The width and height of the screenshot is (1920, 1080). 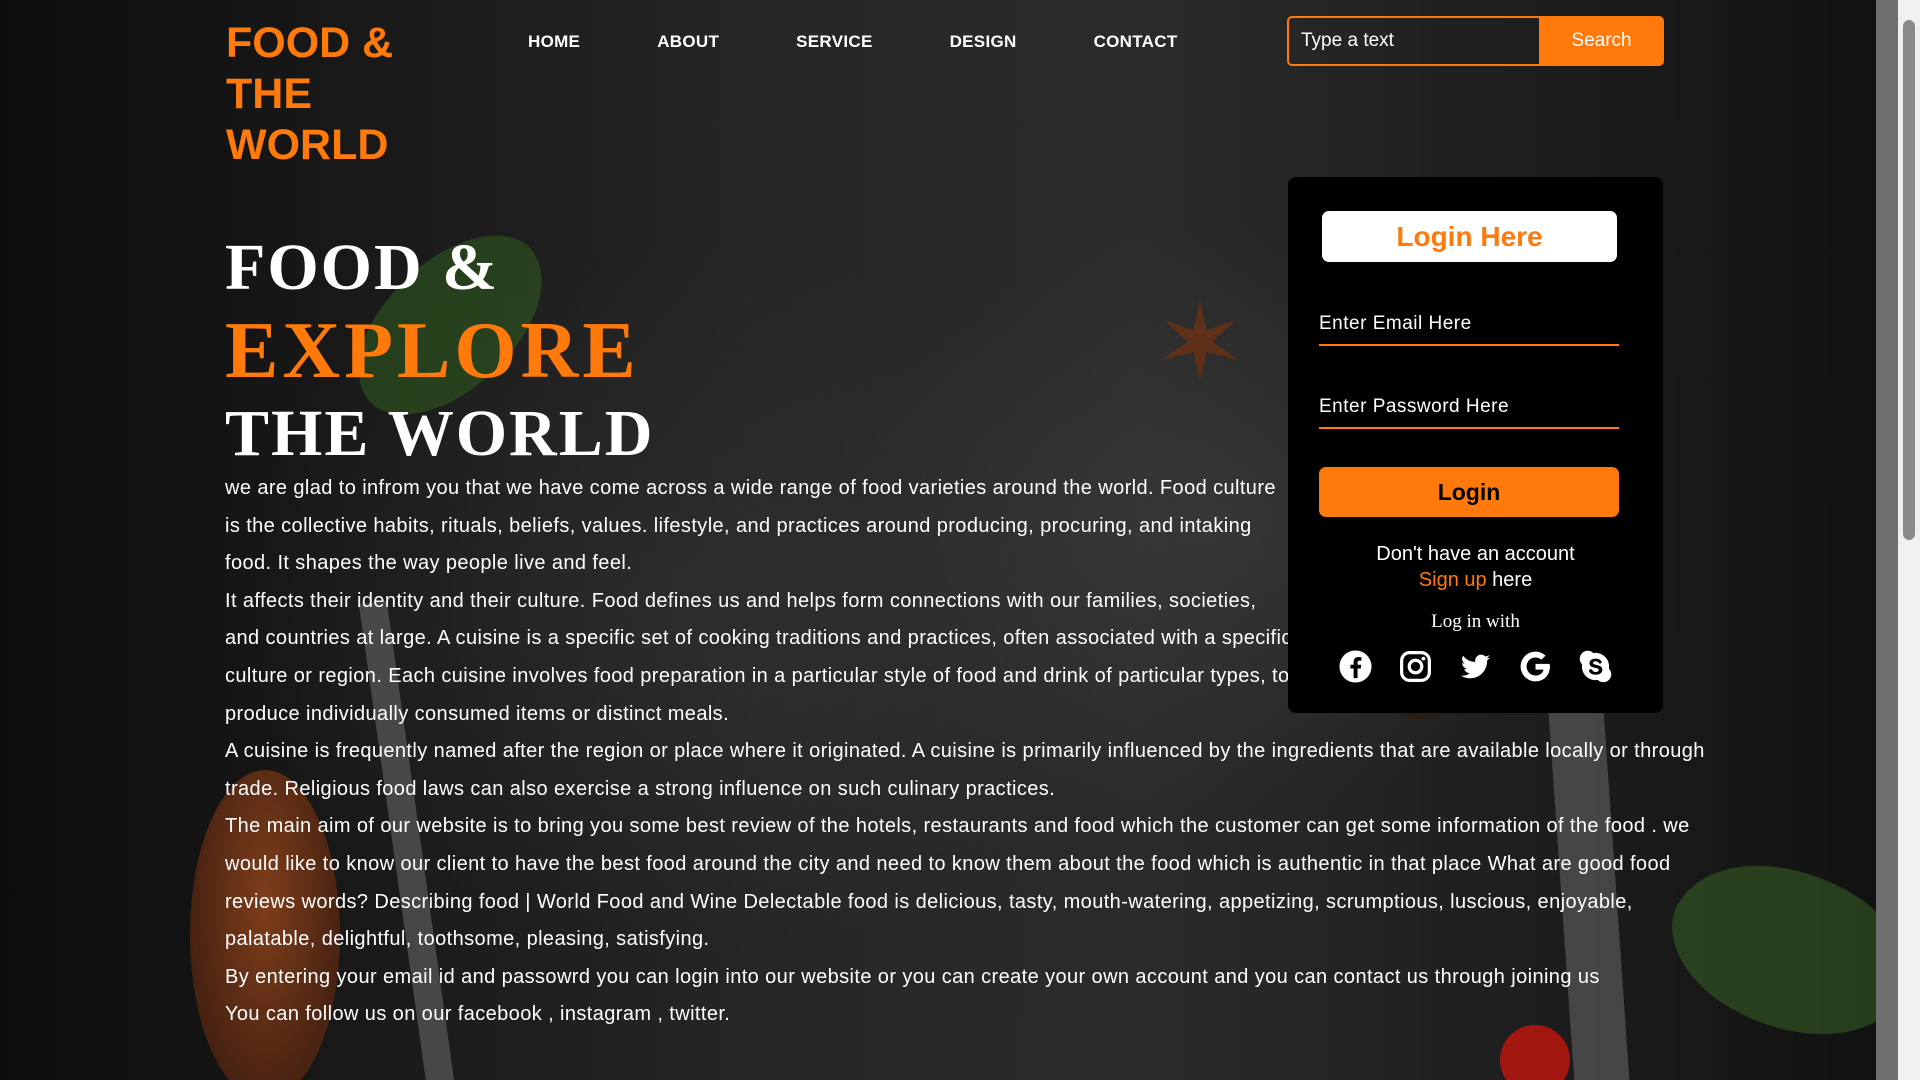 I want to click on hero-heading: FOOD & EXPLORE THE WORLD, so click(x=439, y=351).